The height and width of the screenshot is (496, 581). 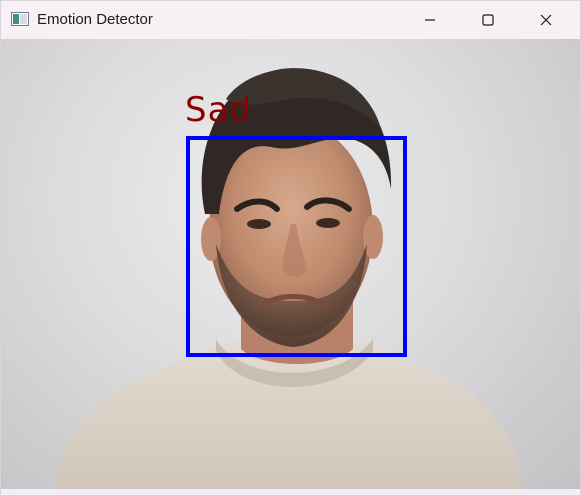 I want to click on window-bottom-border, so click(x=290, y=492).